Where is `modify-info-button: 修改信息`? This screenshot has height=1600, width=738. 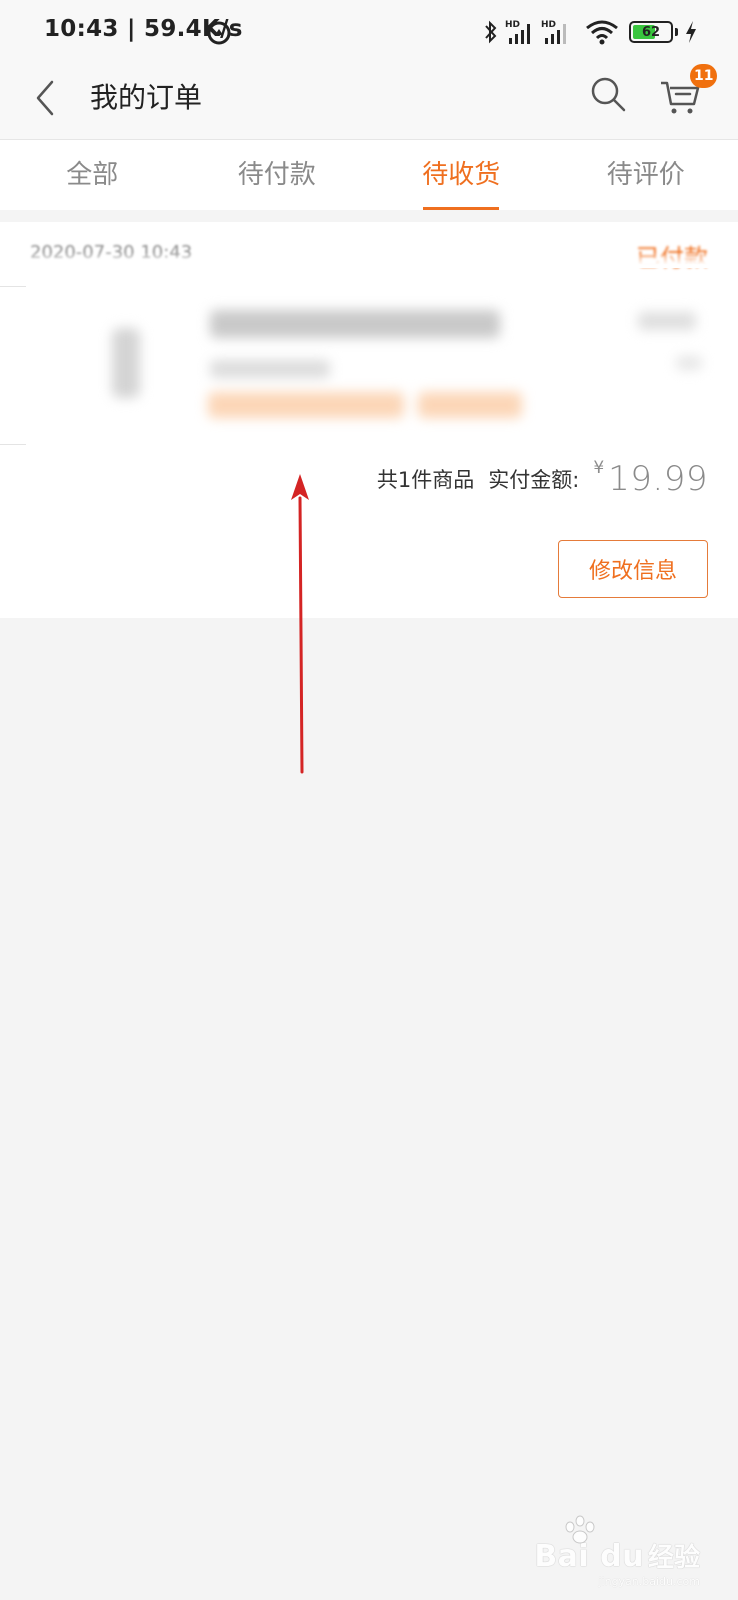 modify-info-button: 修改信息 is located at coordinates (633, 569).